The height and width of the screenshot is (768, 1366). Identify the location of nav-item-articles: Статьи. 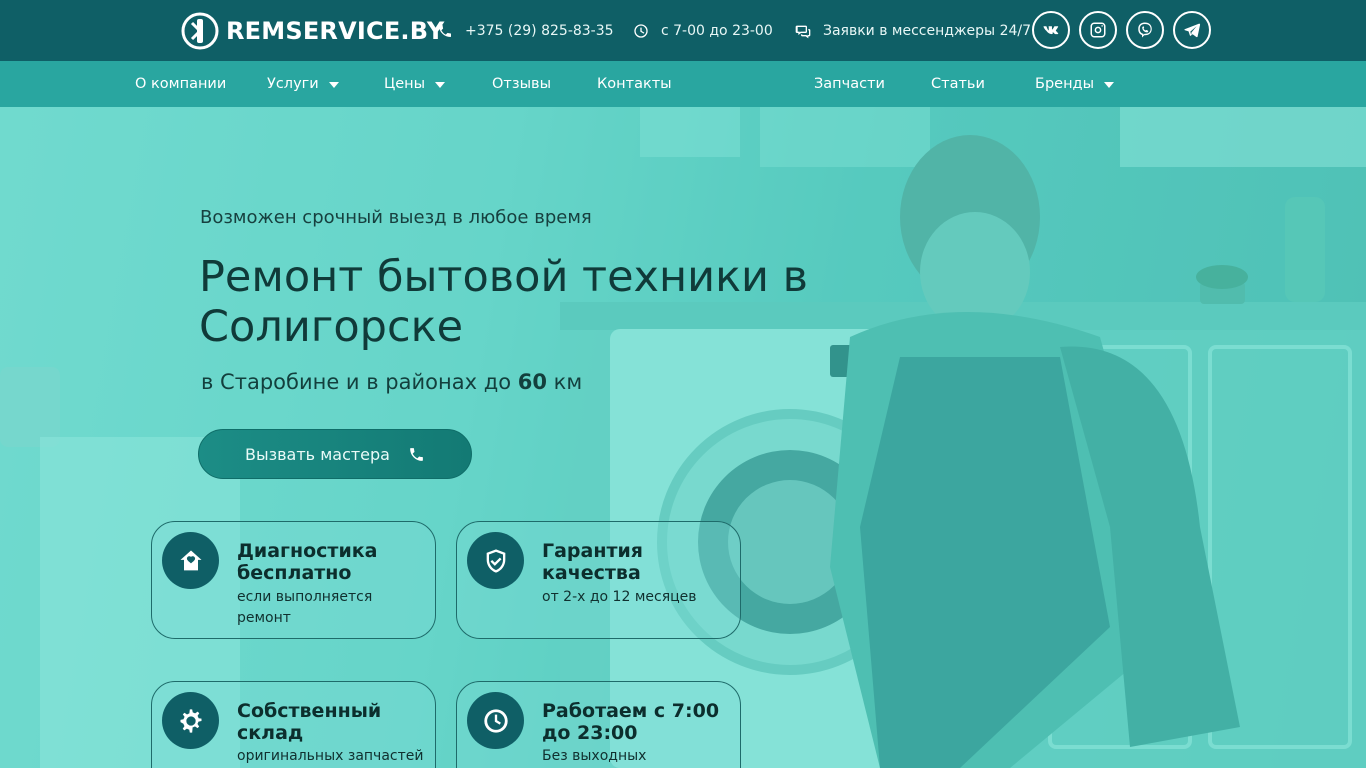
(958, 84).